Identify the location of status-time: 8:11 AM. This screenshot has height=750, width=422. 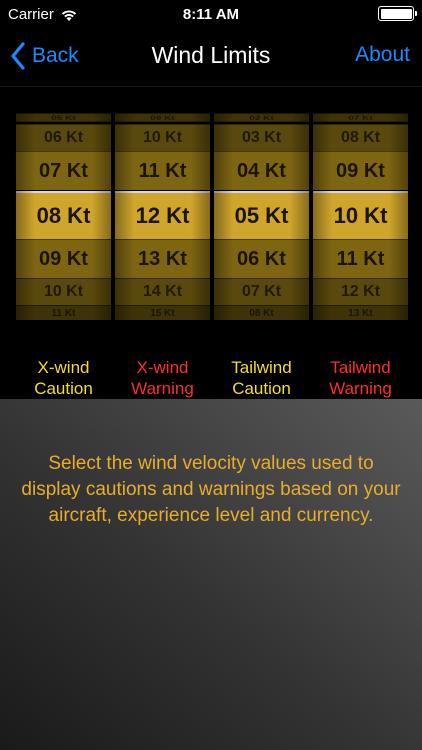
(211, 14).